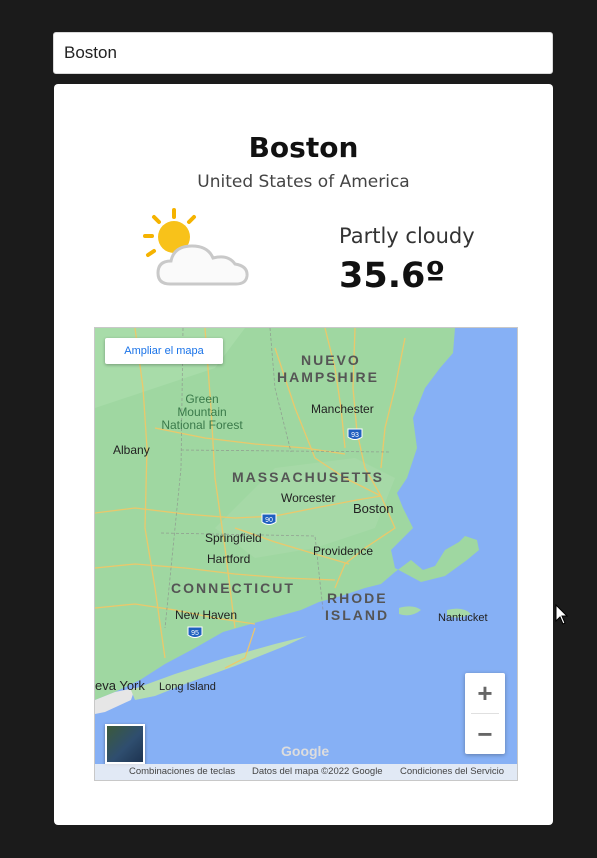 Image resolution: width=597 pixels, height=858 pixels. Describe the element at coordinates (233, 588) in the screenshot. I see `map-label-state: CONNECTICUT` at that location.